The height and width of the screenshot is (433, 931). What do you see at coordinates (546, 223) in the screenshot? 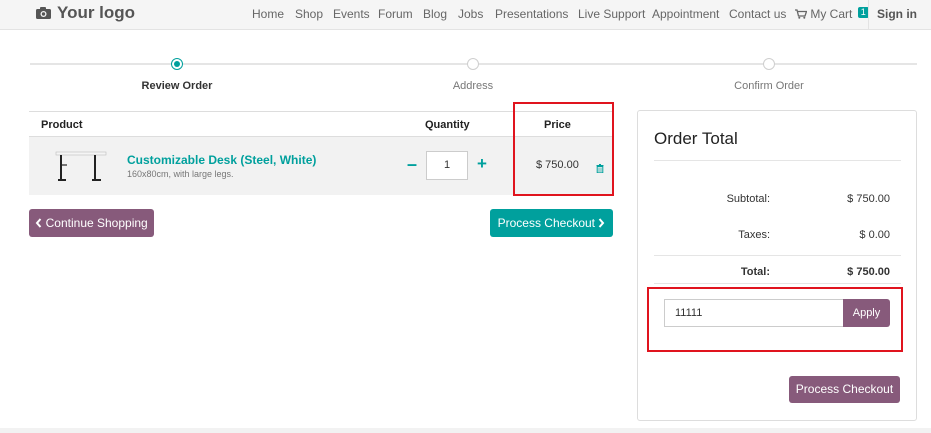
I see `process-checkout-label: Process Checkout` at bounding box center [546, 223].